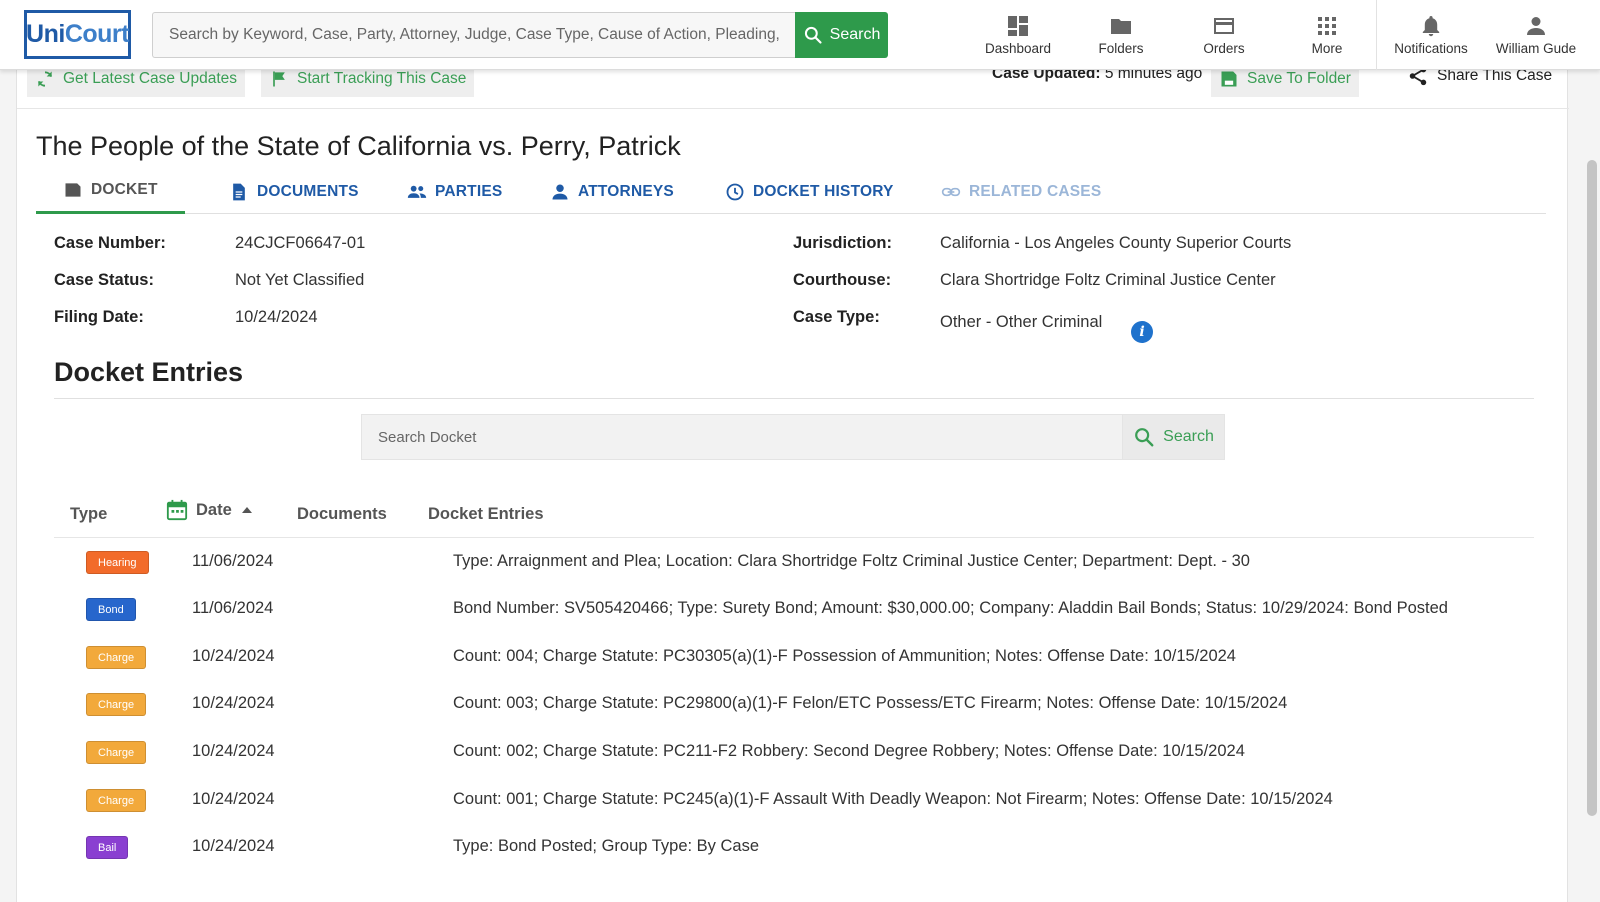  I want to click on type-badge-bail: Bail, so click(107, 847).